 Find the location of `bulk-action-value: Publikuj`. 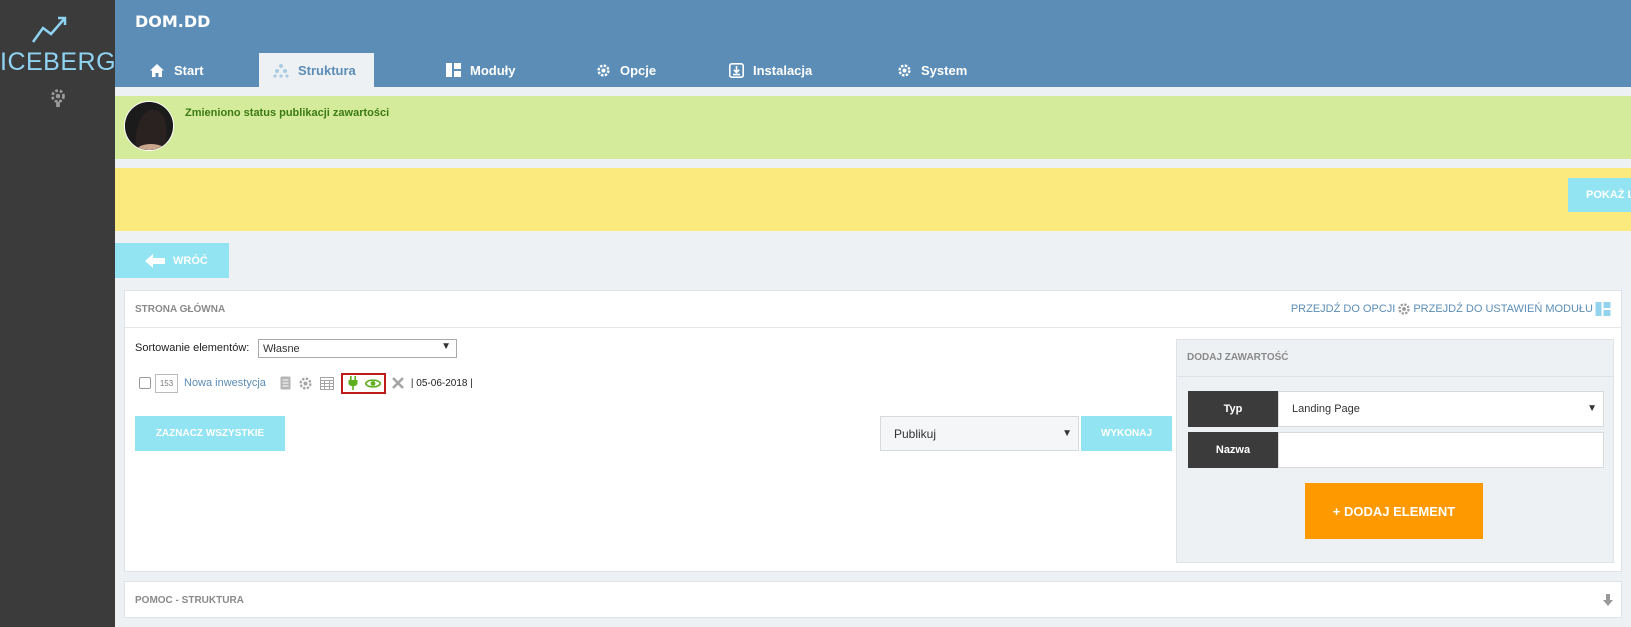

bulk-action-value: Publikuj is located at coordinates (915, 433).